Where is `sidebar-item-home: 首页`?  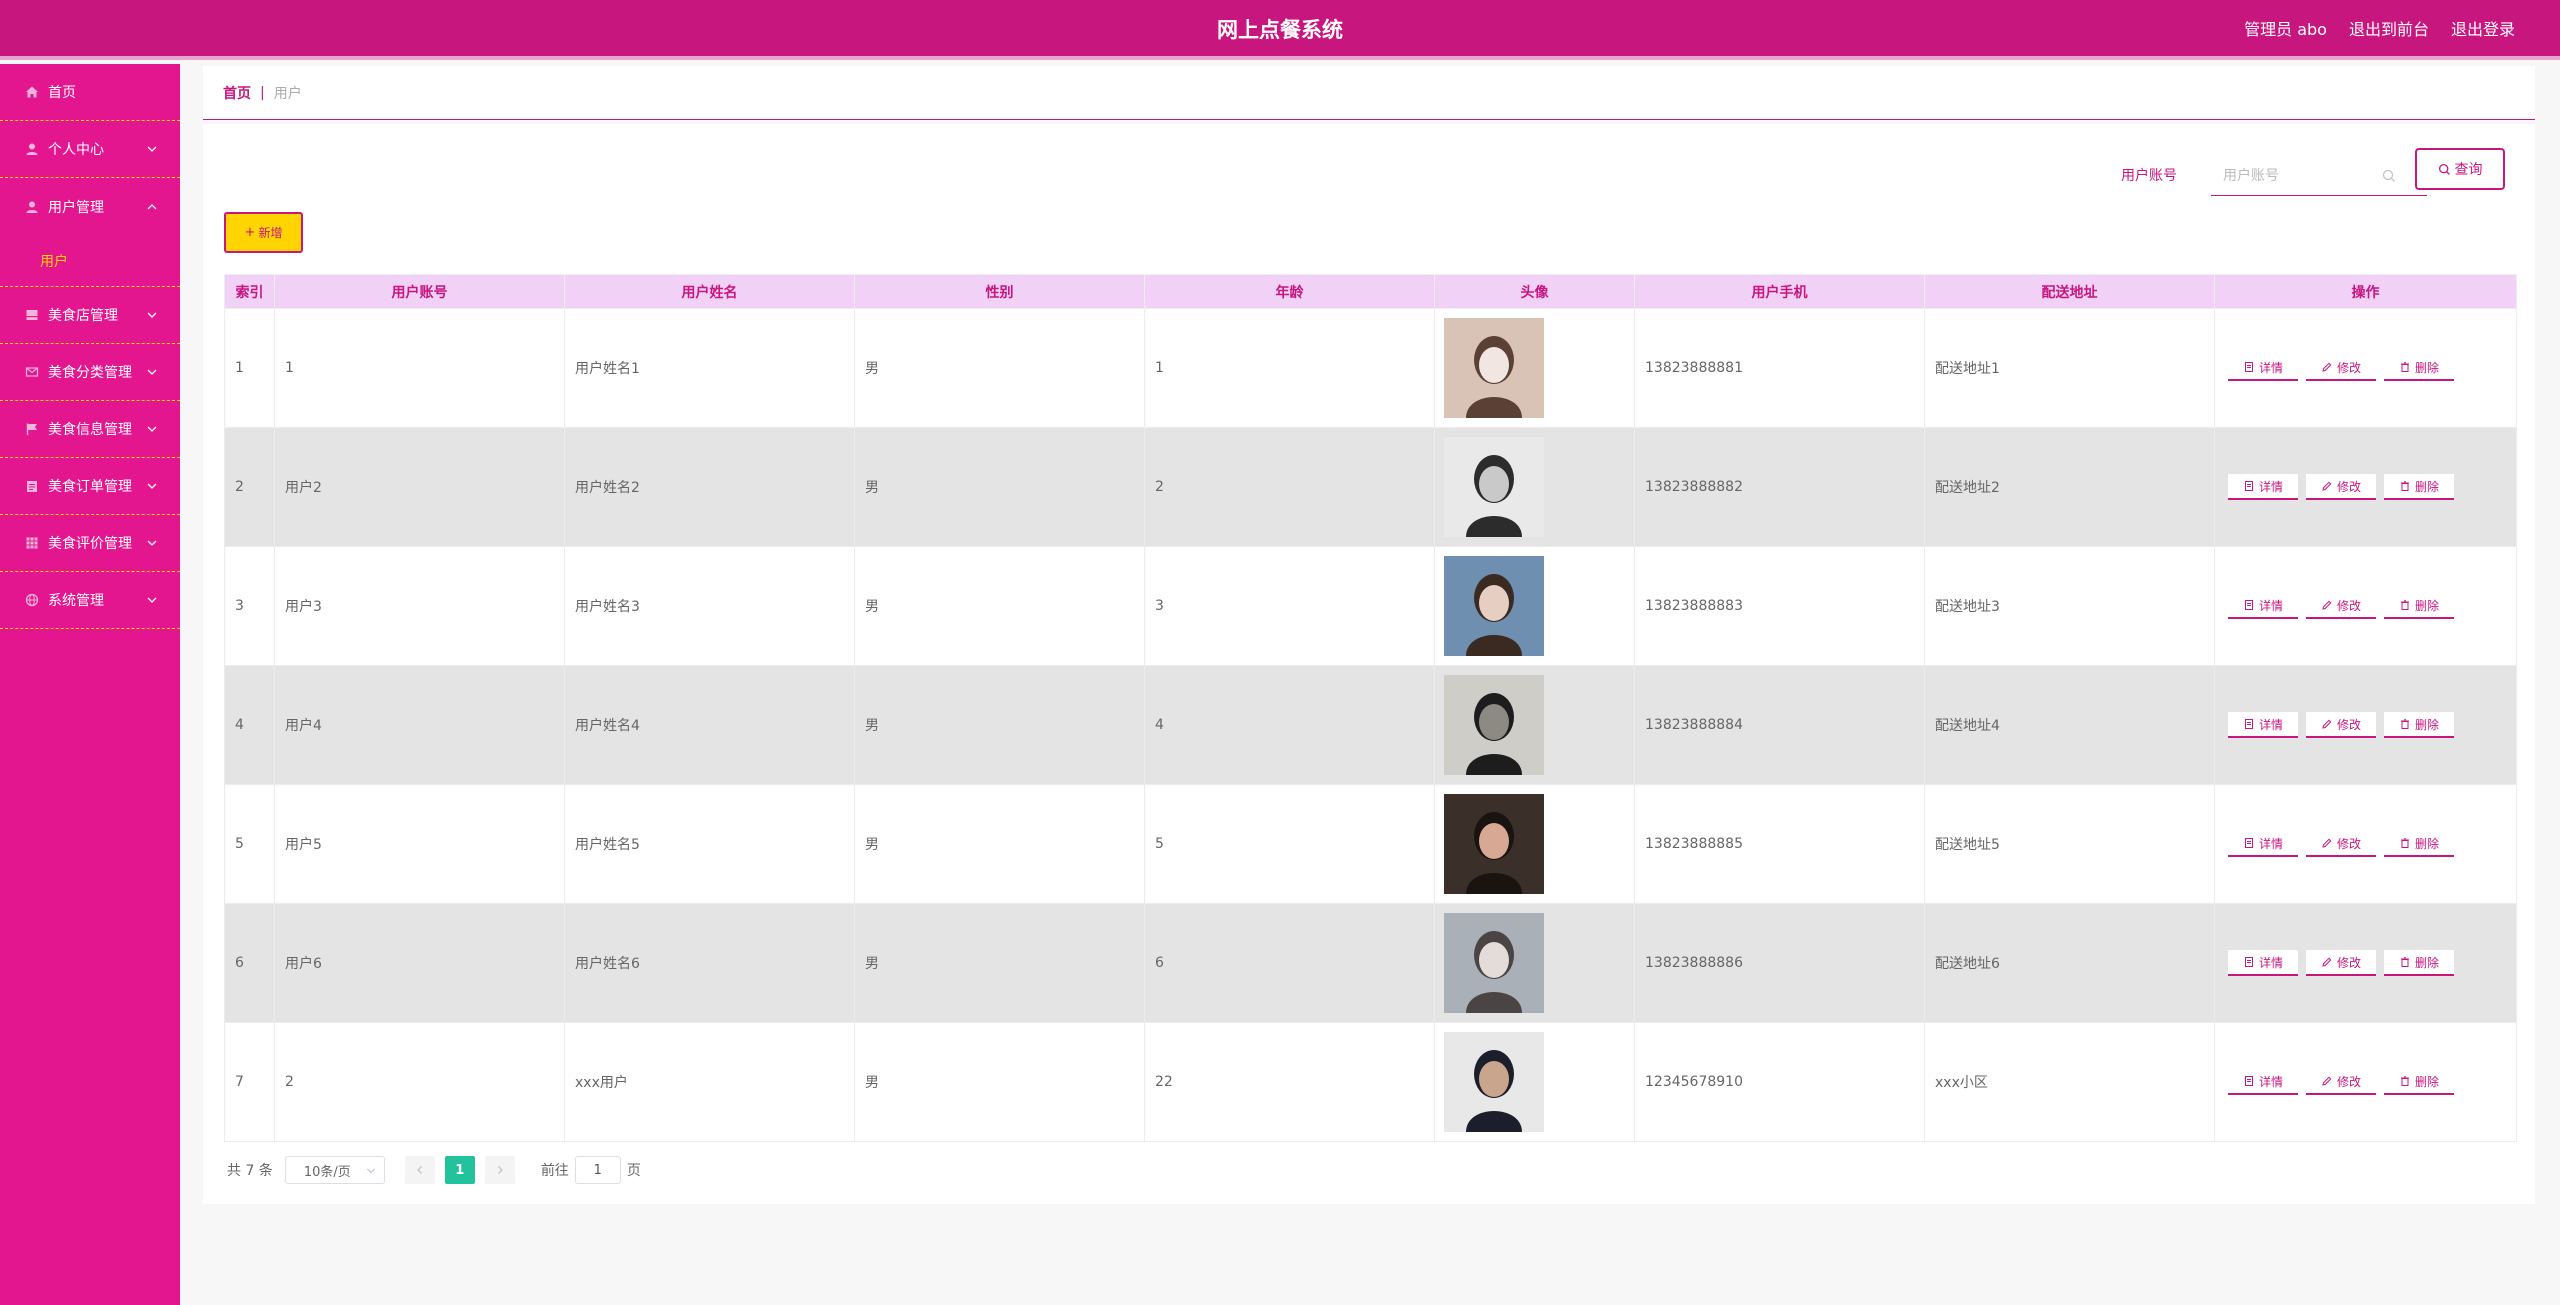
sidebar-item-home: 首页 is located at coordinates (90, 92).